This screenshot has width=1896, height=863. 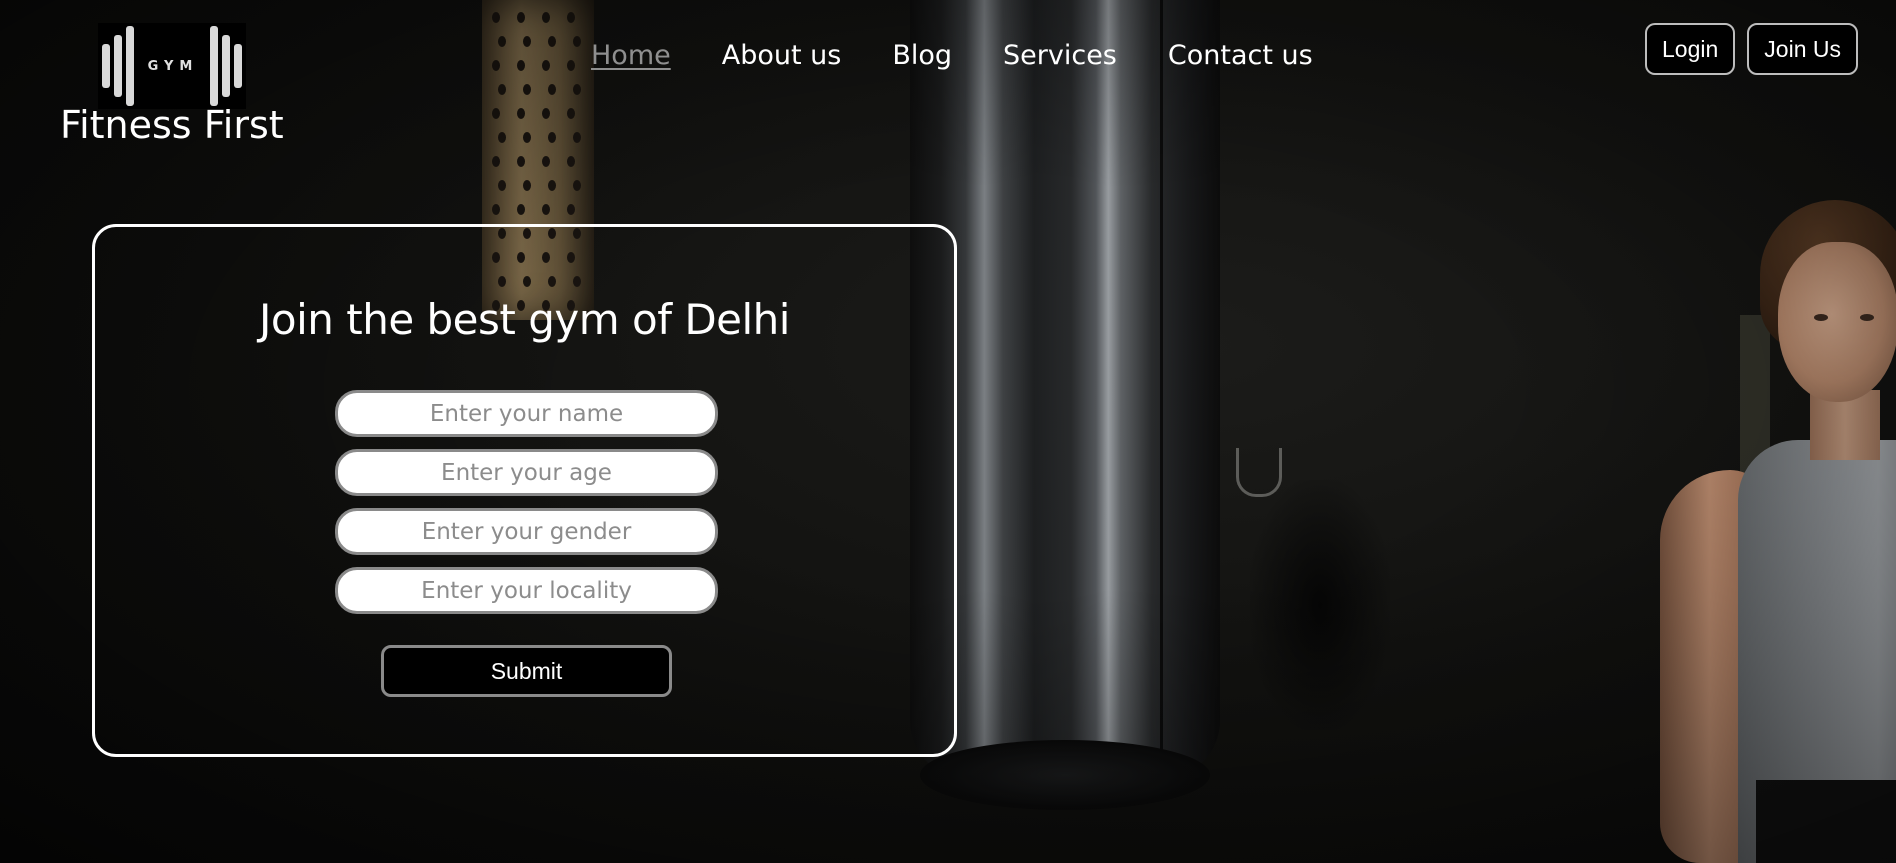 I want to click on auth-buttons: Login Join Us, so click(x=1751, y=49).